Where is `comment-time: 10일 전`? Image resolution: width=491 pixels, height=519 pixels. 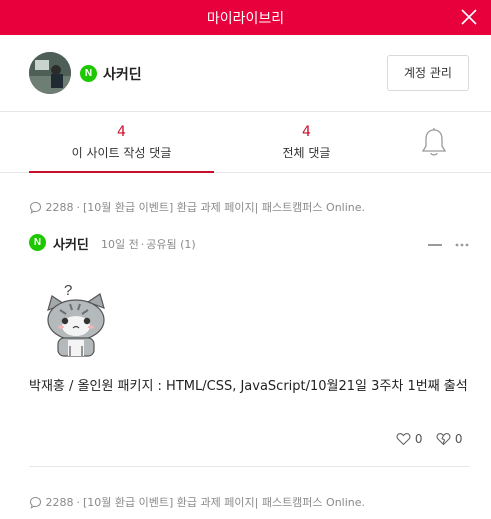 comment-time: 10일 전 is located at coordinates (120, 244).